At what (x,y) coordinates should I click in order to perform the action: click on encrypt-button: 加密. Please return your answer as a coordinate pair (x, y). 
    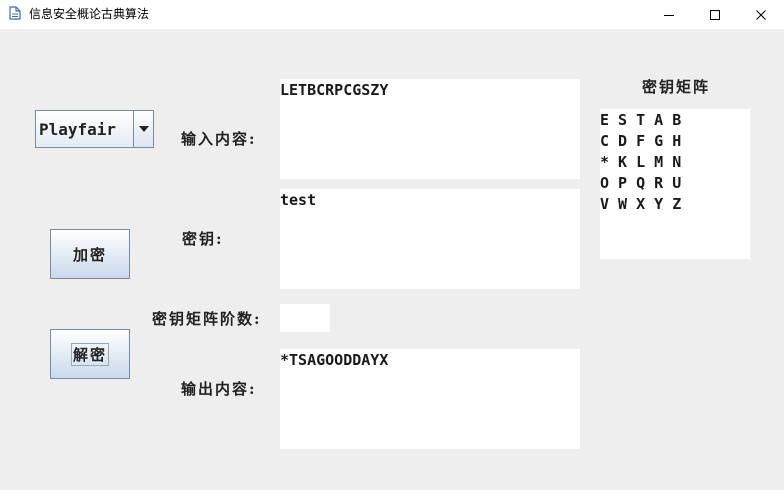
    Looking at the image, I should click on (90, 254).